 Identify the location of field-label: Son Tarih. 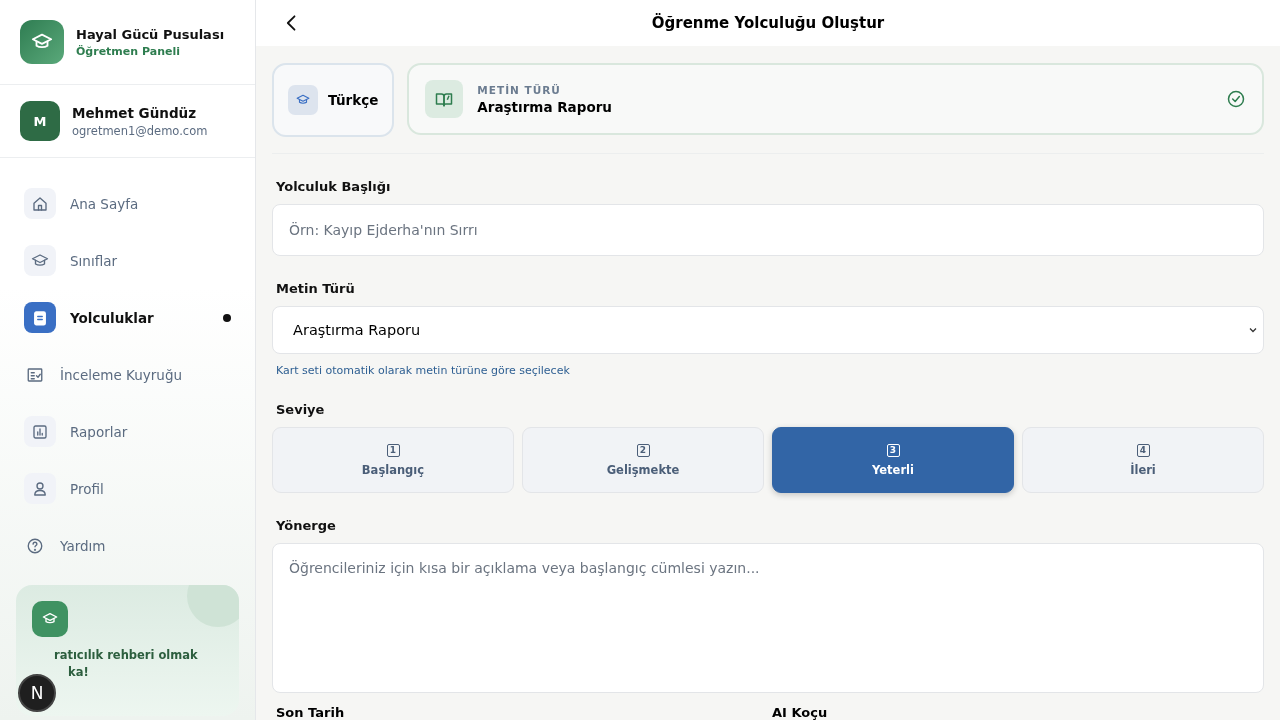
(311, 712).